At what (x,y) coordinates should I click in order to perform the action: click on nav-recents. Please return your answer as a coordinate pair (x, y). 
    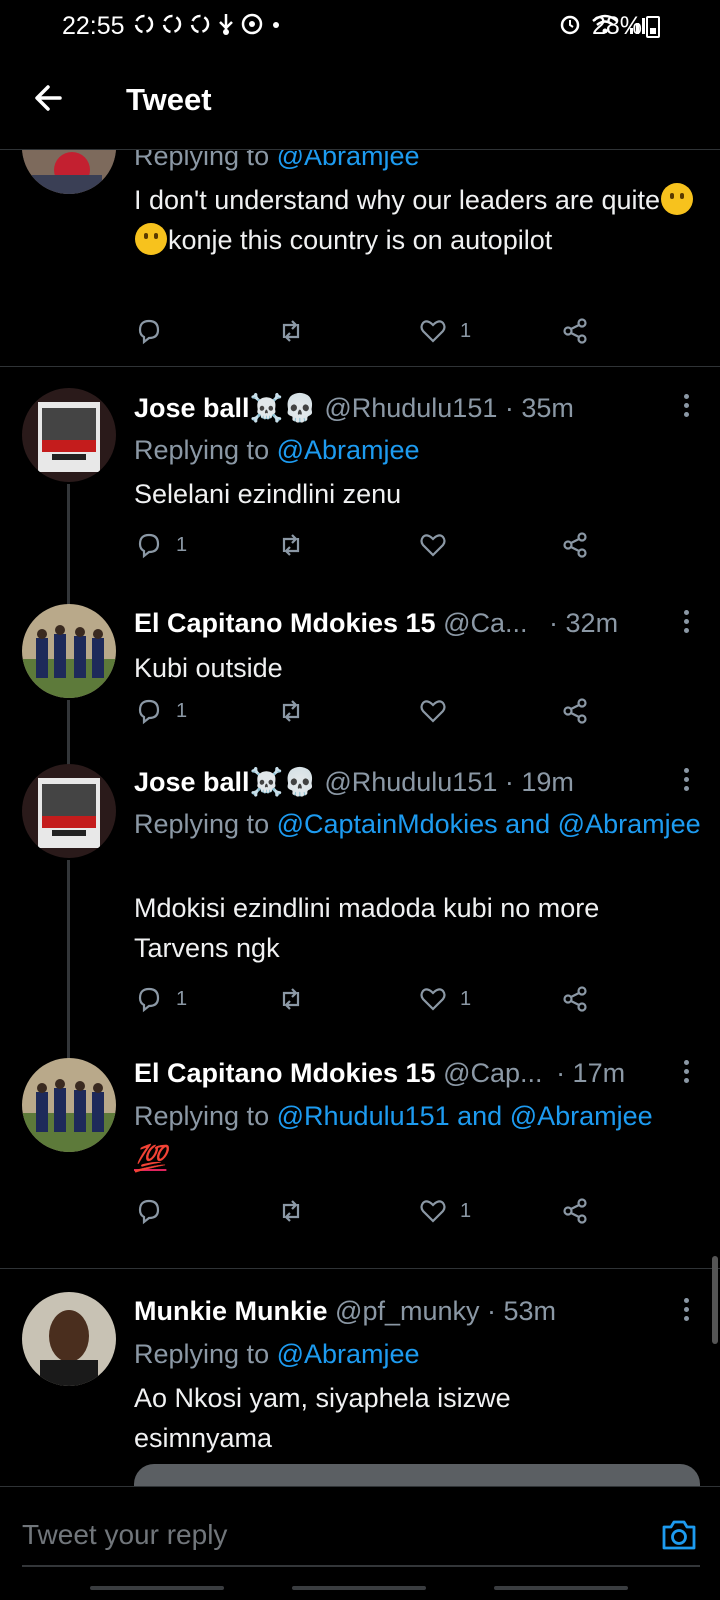
    Looking at the image, I should click on (157, 1588).